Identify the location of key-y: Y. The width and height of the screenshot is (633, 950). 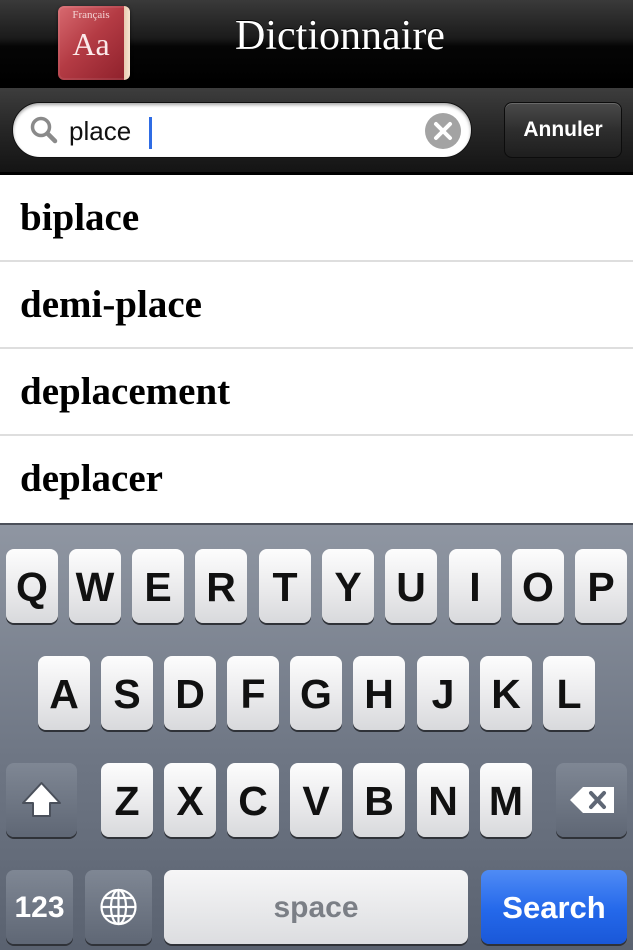
(348, 586).